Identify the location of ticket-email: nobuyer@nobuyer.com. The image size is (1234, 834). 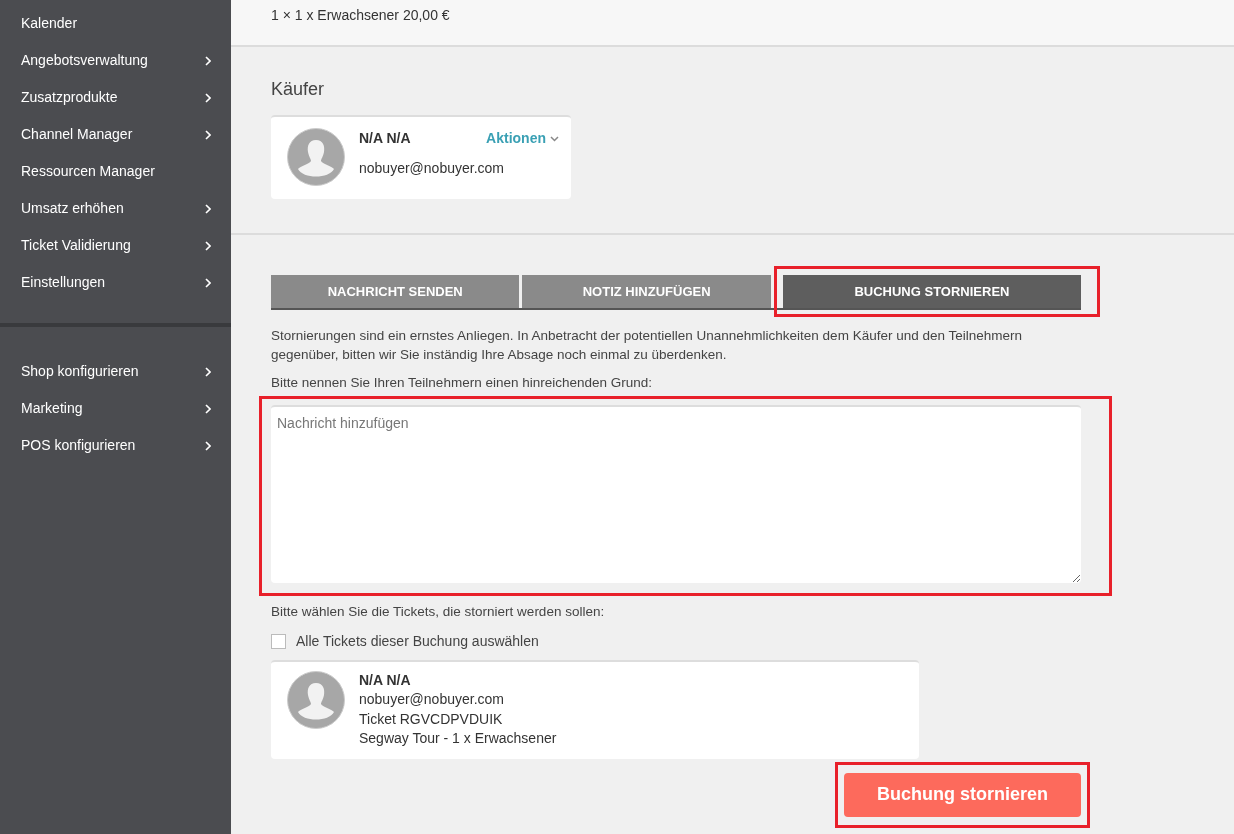
(432, 699).